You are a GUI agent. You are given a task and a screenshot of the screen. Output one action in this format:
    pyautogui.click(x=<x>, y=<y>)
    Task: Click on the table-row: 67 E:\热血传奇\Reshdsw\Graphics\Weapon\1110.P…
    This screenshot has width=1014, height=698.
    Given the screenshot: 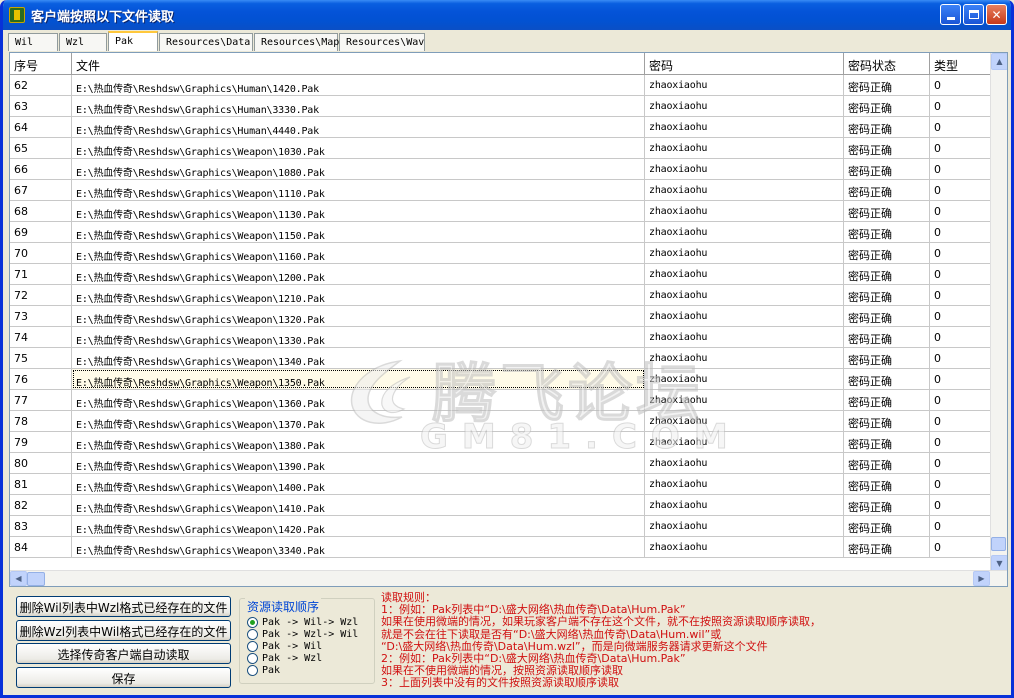 What is the action you would take?
    pyautogui.click(x=500, y=190)
    